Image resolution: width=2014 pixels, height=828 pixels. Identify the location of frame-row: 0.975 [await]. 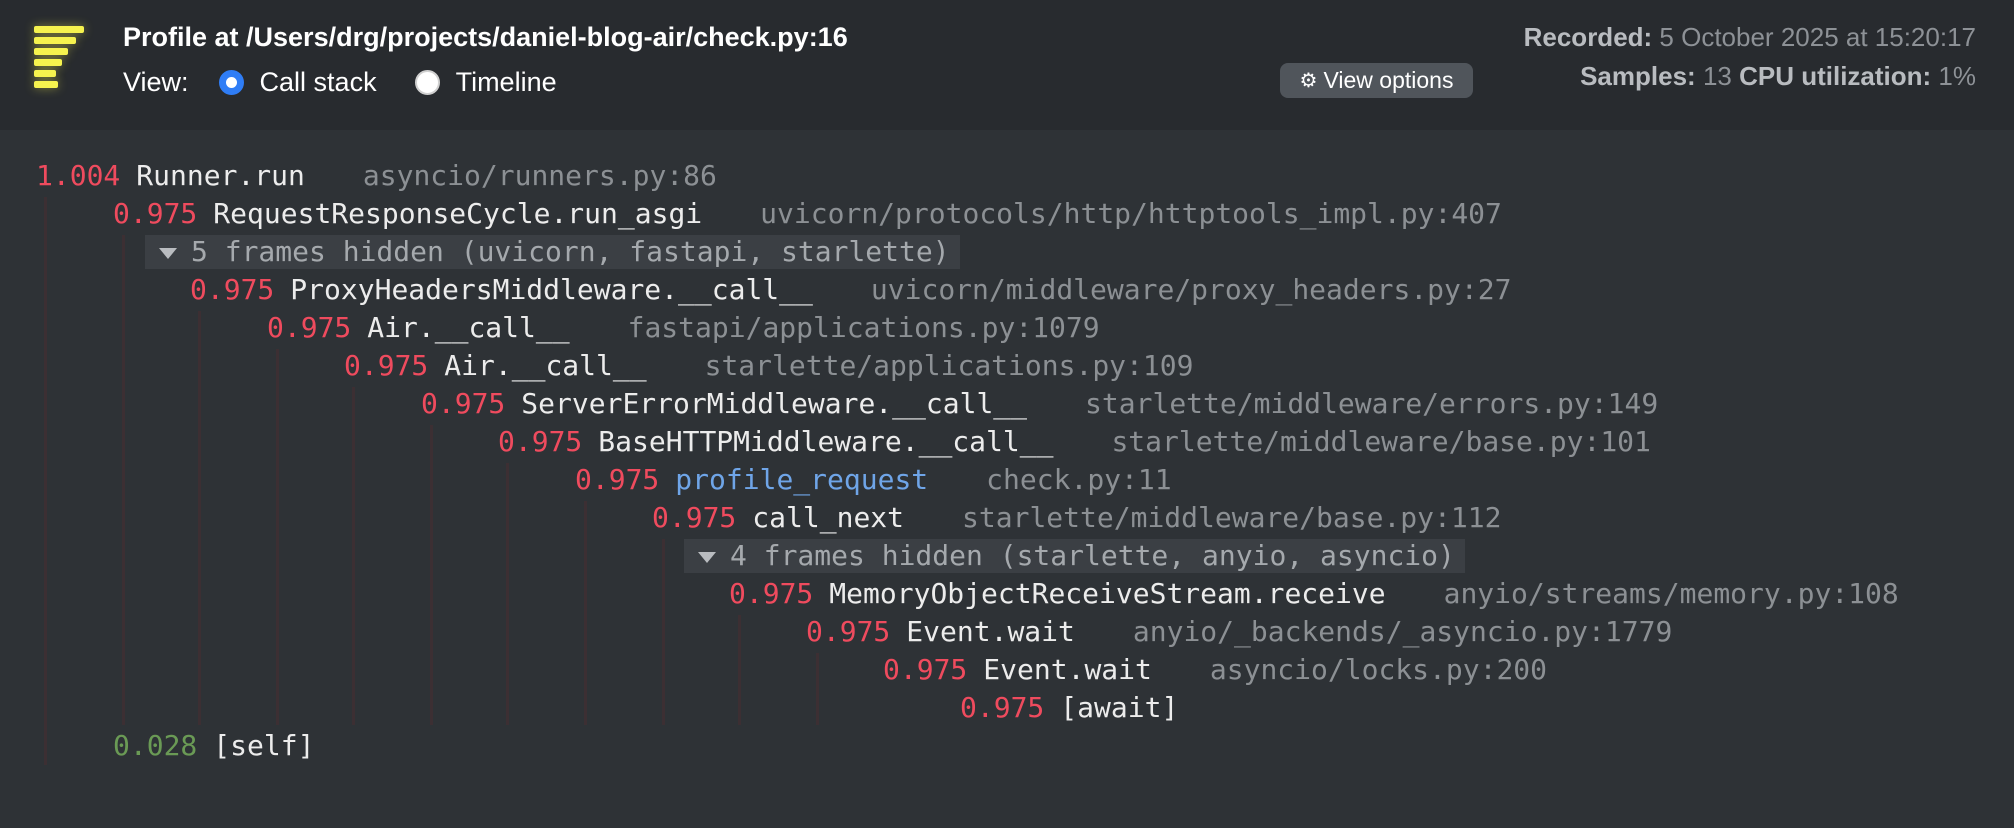
(1069, 708).